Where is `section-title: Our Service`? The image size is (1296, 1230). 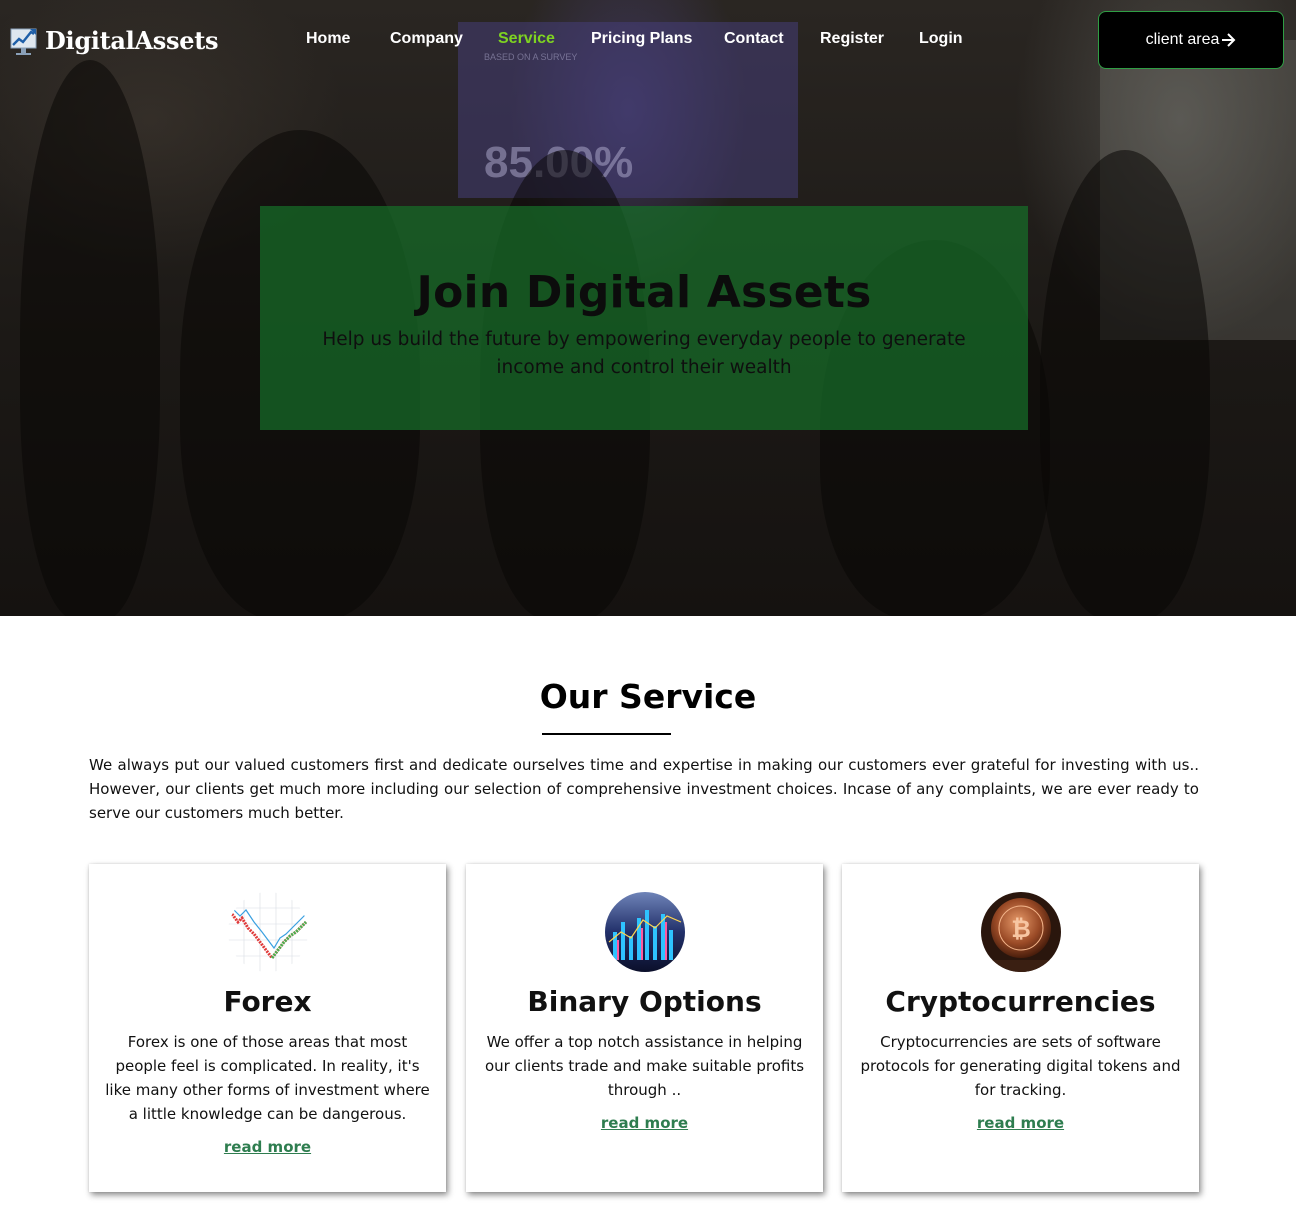
section-title: Our Service is located at coordinates (648, 696).